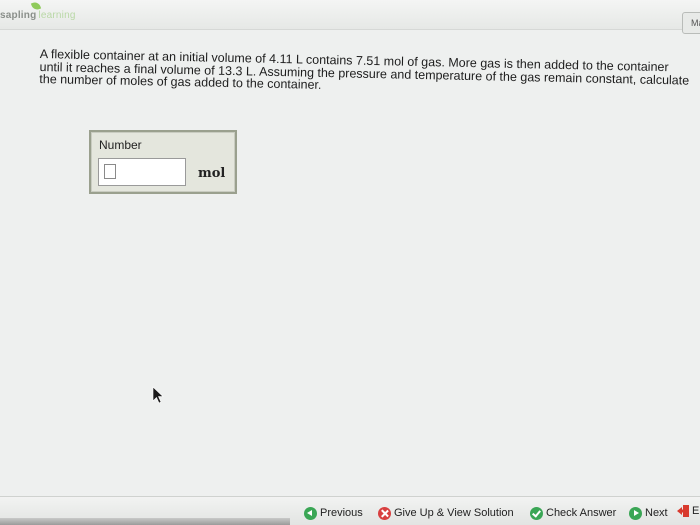  I want to click on screen-edge, so click(145, 521).